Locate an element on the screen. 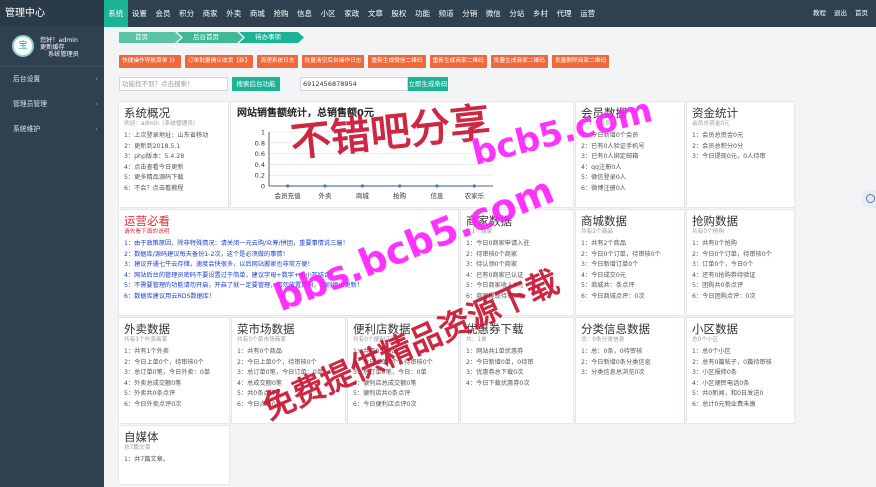 This screenshot has height=487, width=876. nav-item: 信息 is located at coordinates (305, 13).